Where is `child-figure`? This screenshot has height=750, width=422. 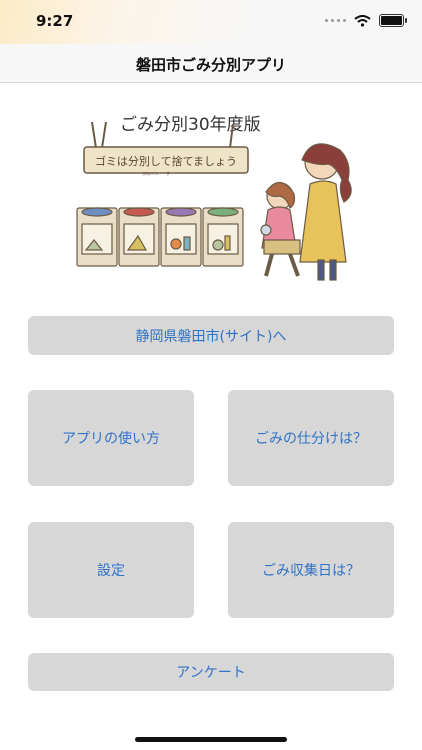 child-figure is located at coordinates (280, 229).